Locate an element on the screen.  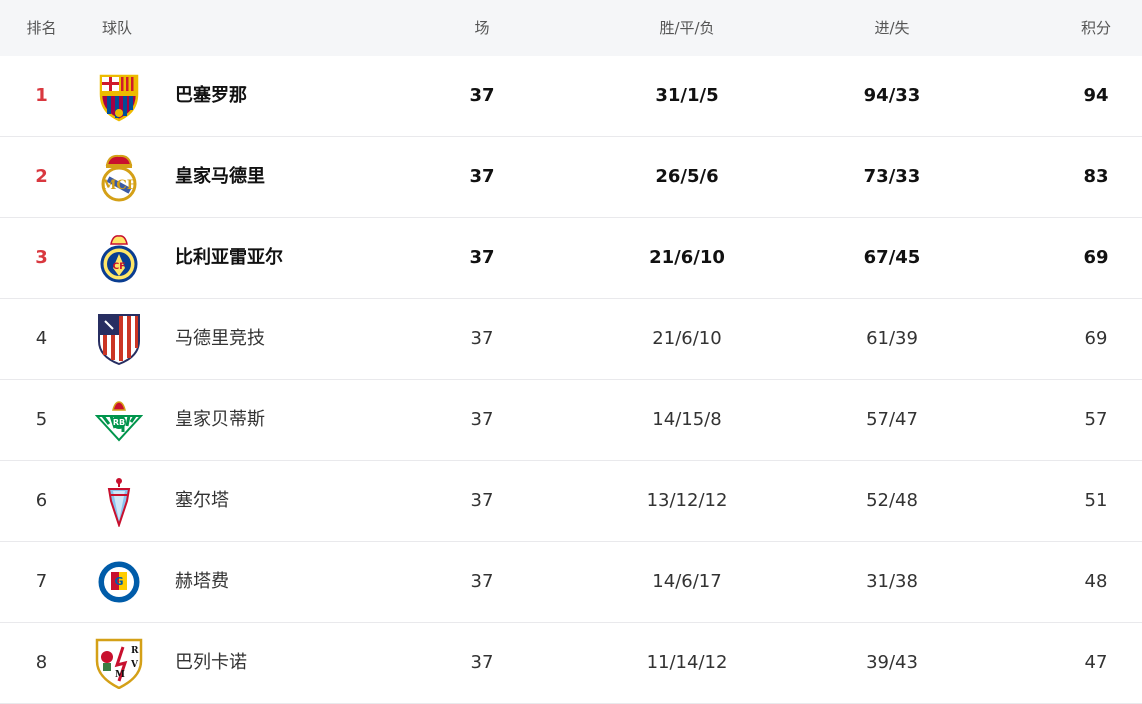
wdl-cell: 11/14/12 is located at coordinates (687, 662).